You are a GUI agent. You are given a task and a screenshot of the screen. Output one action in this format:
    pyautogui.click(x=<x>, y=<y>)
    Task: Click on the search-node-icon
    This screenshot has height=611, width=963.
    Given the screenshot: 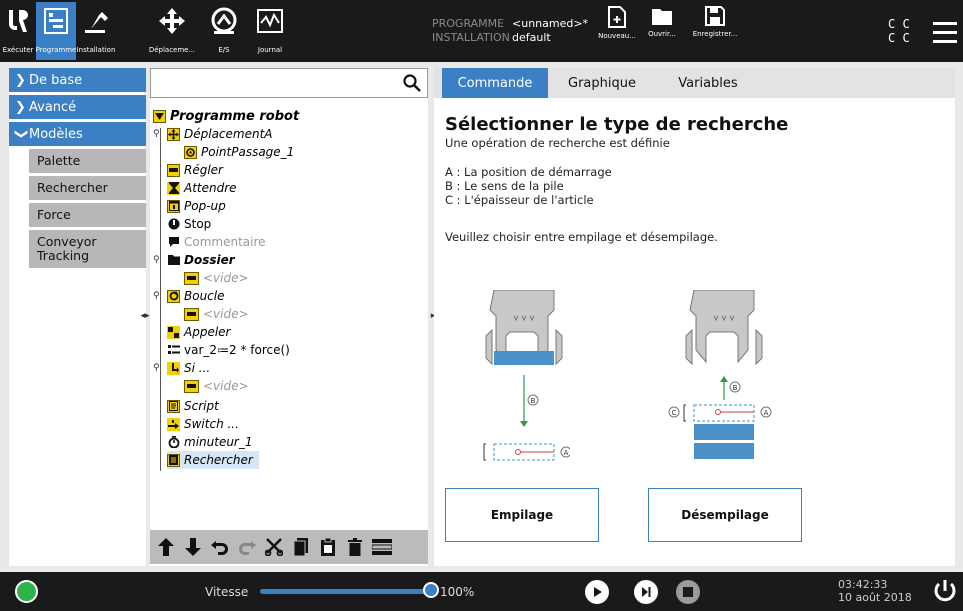 What is the action you would take?
    pyautogui.click(x=173, y=460)
    